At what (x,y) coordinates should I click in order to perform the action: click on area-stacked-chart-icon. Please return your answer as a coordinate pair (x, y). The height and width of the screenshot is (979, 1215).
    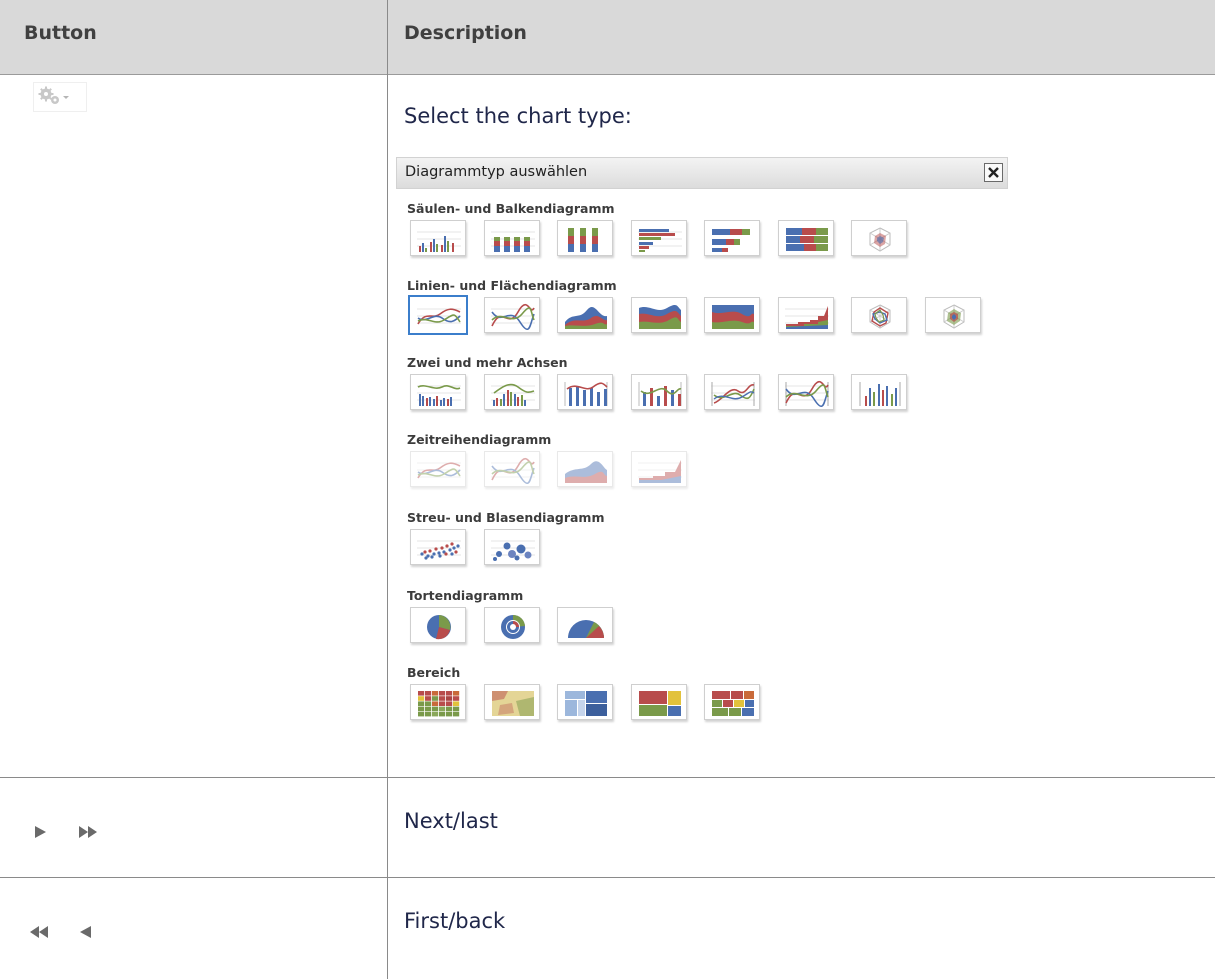
    Looking at the image, I should click on (659, 316).